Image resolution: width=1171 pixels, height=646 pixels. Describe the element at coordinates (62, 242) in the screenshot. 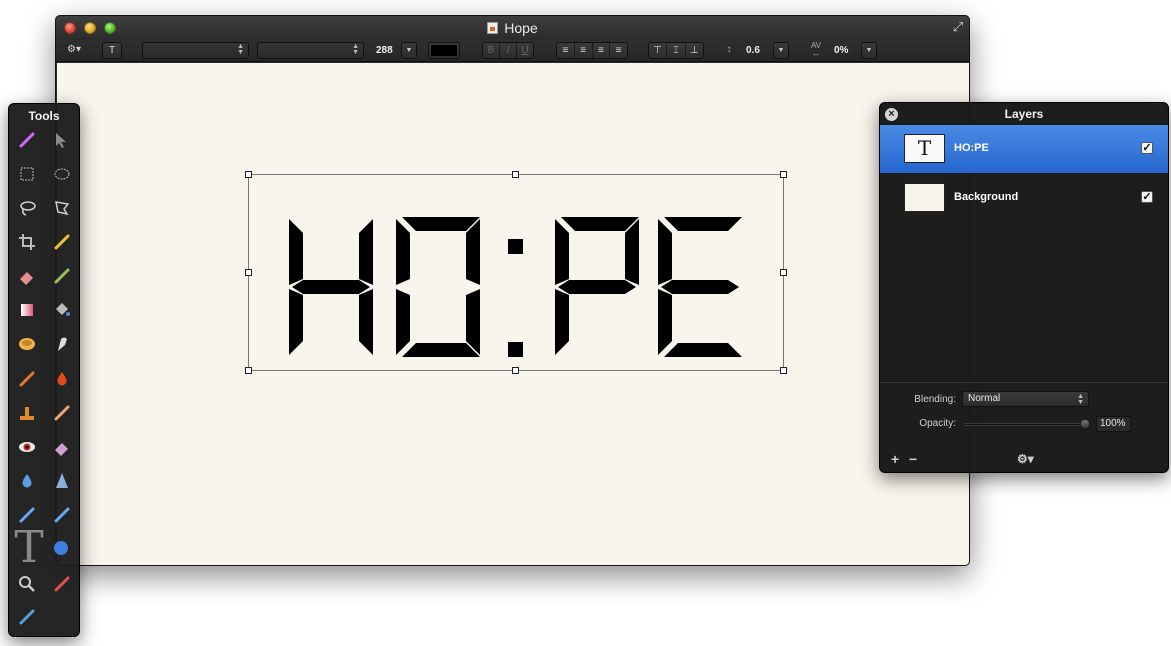

I see `pencil-icon` at that location.